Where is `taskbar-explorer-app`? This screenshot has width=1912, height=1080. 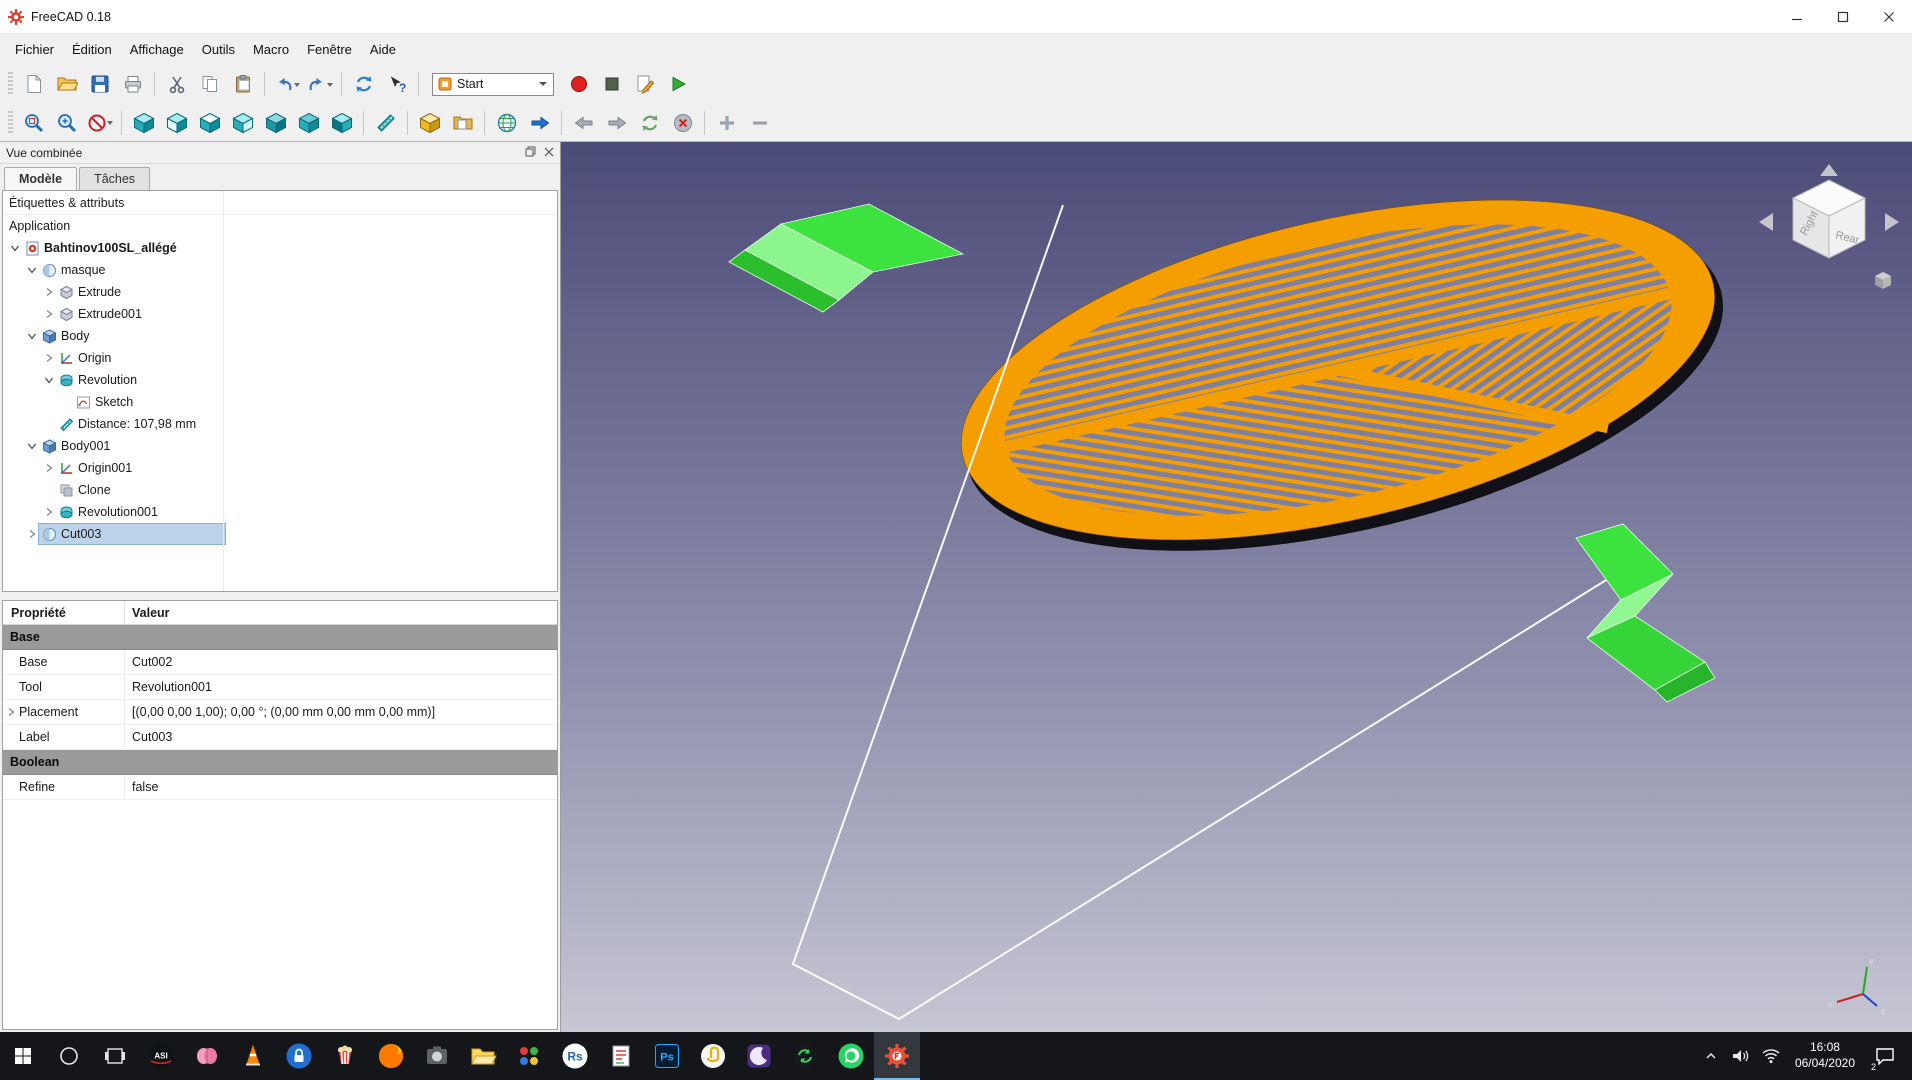
taskbar-explorer-app is located at coordinates (483, 1056).